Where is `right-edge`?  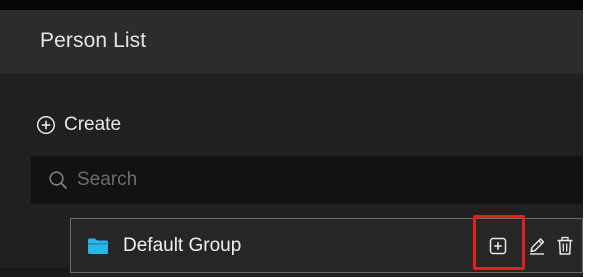
right-edge is located at coordinates (586, 138).